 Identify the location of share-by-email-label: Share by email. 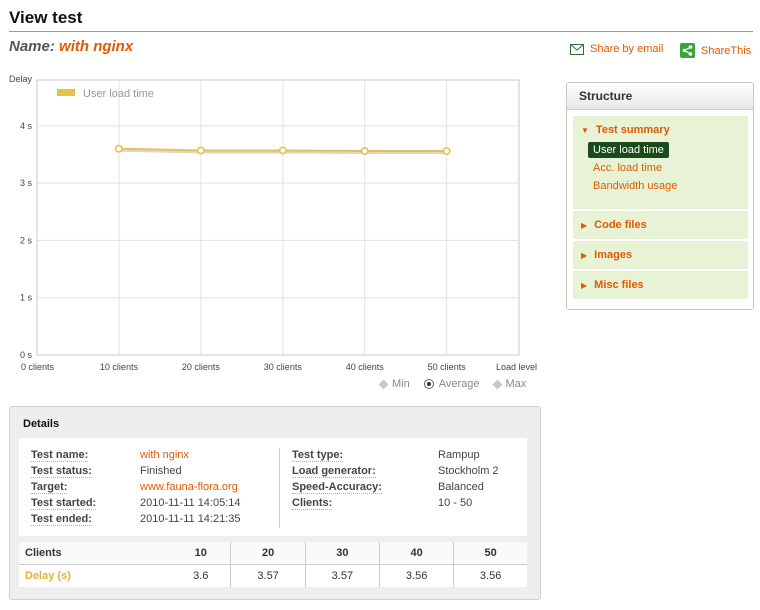
(627, 49).